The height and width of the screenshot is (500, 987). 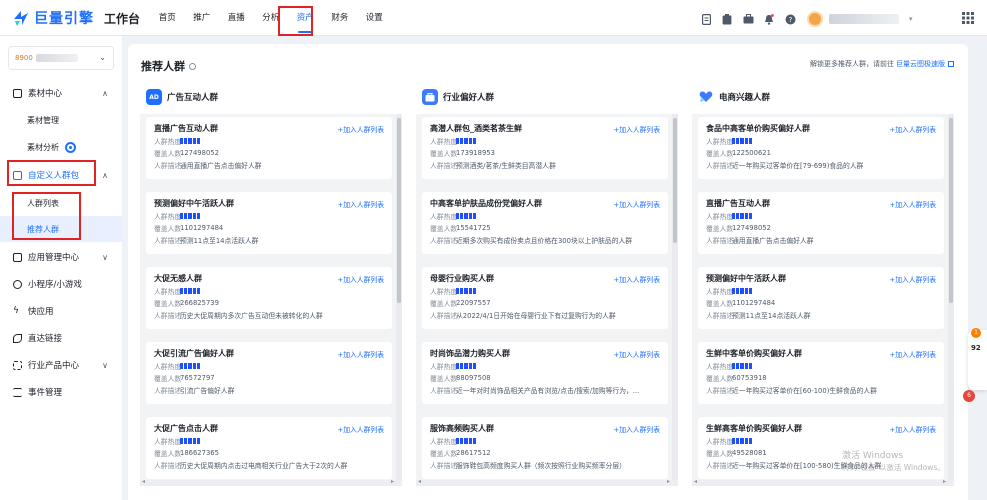 I want to click on nav-home: 首页, so click(x=167, y=18).